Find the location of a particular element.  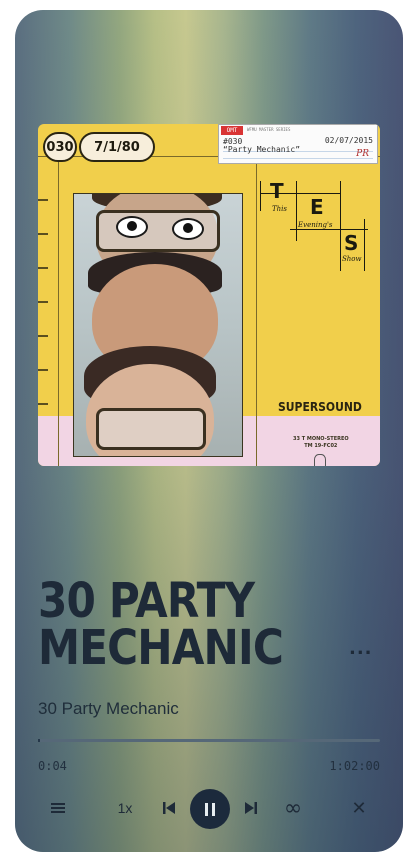

close-icon: ✕ is located at coordinates (359, 808).